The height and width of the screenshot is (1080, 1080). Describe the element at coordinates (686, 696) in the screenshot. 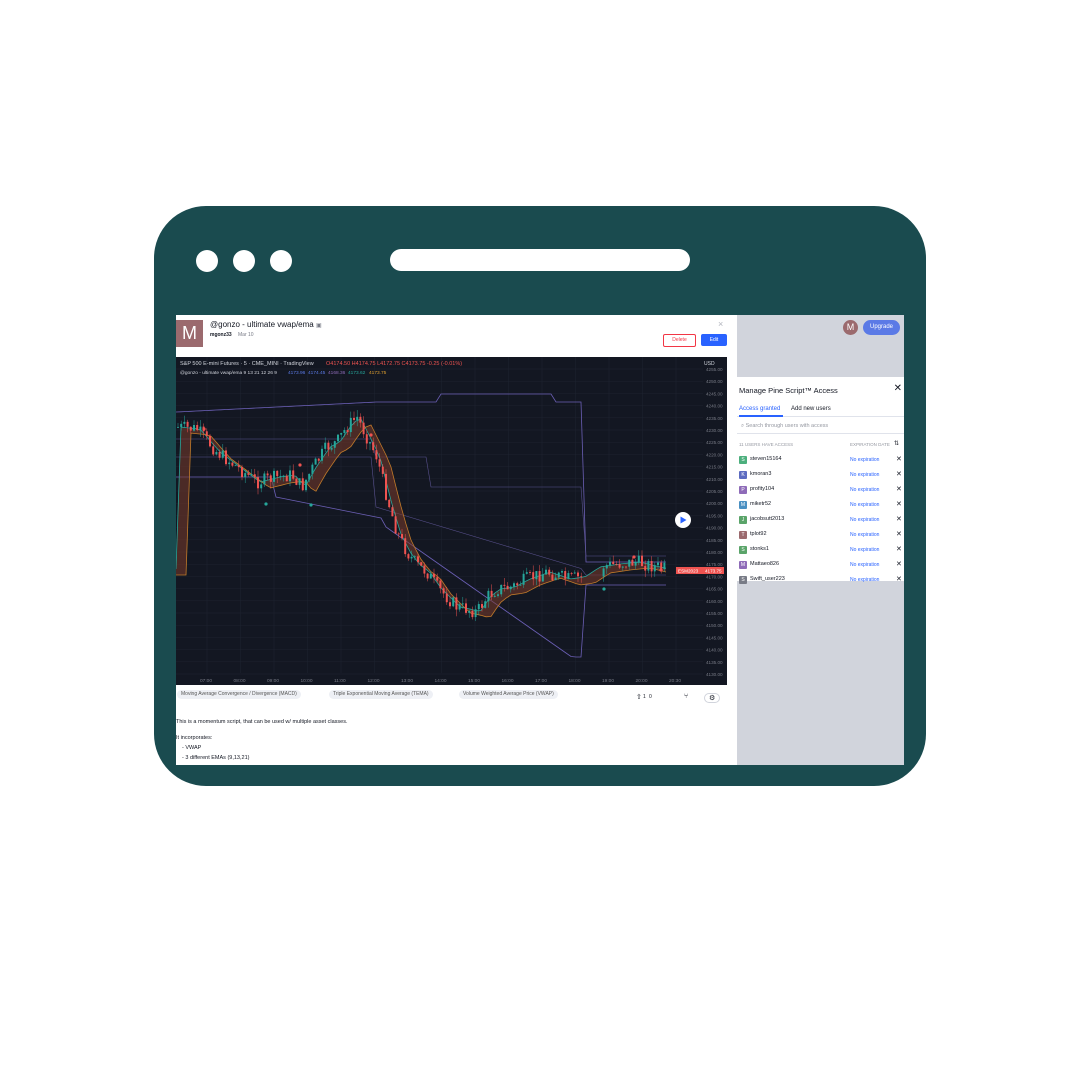

I see `share-icon: ⑂` at that location.